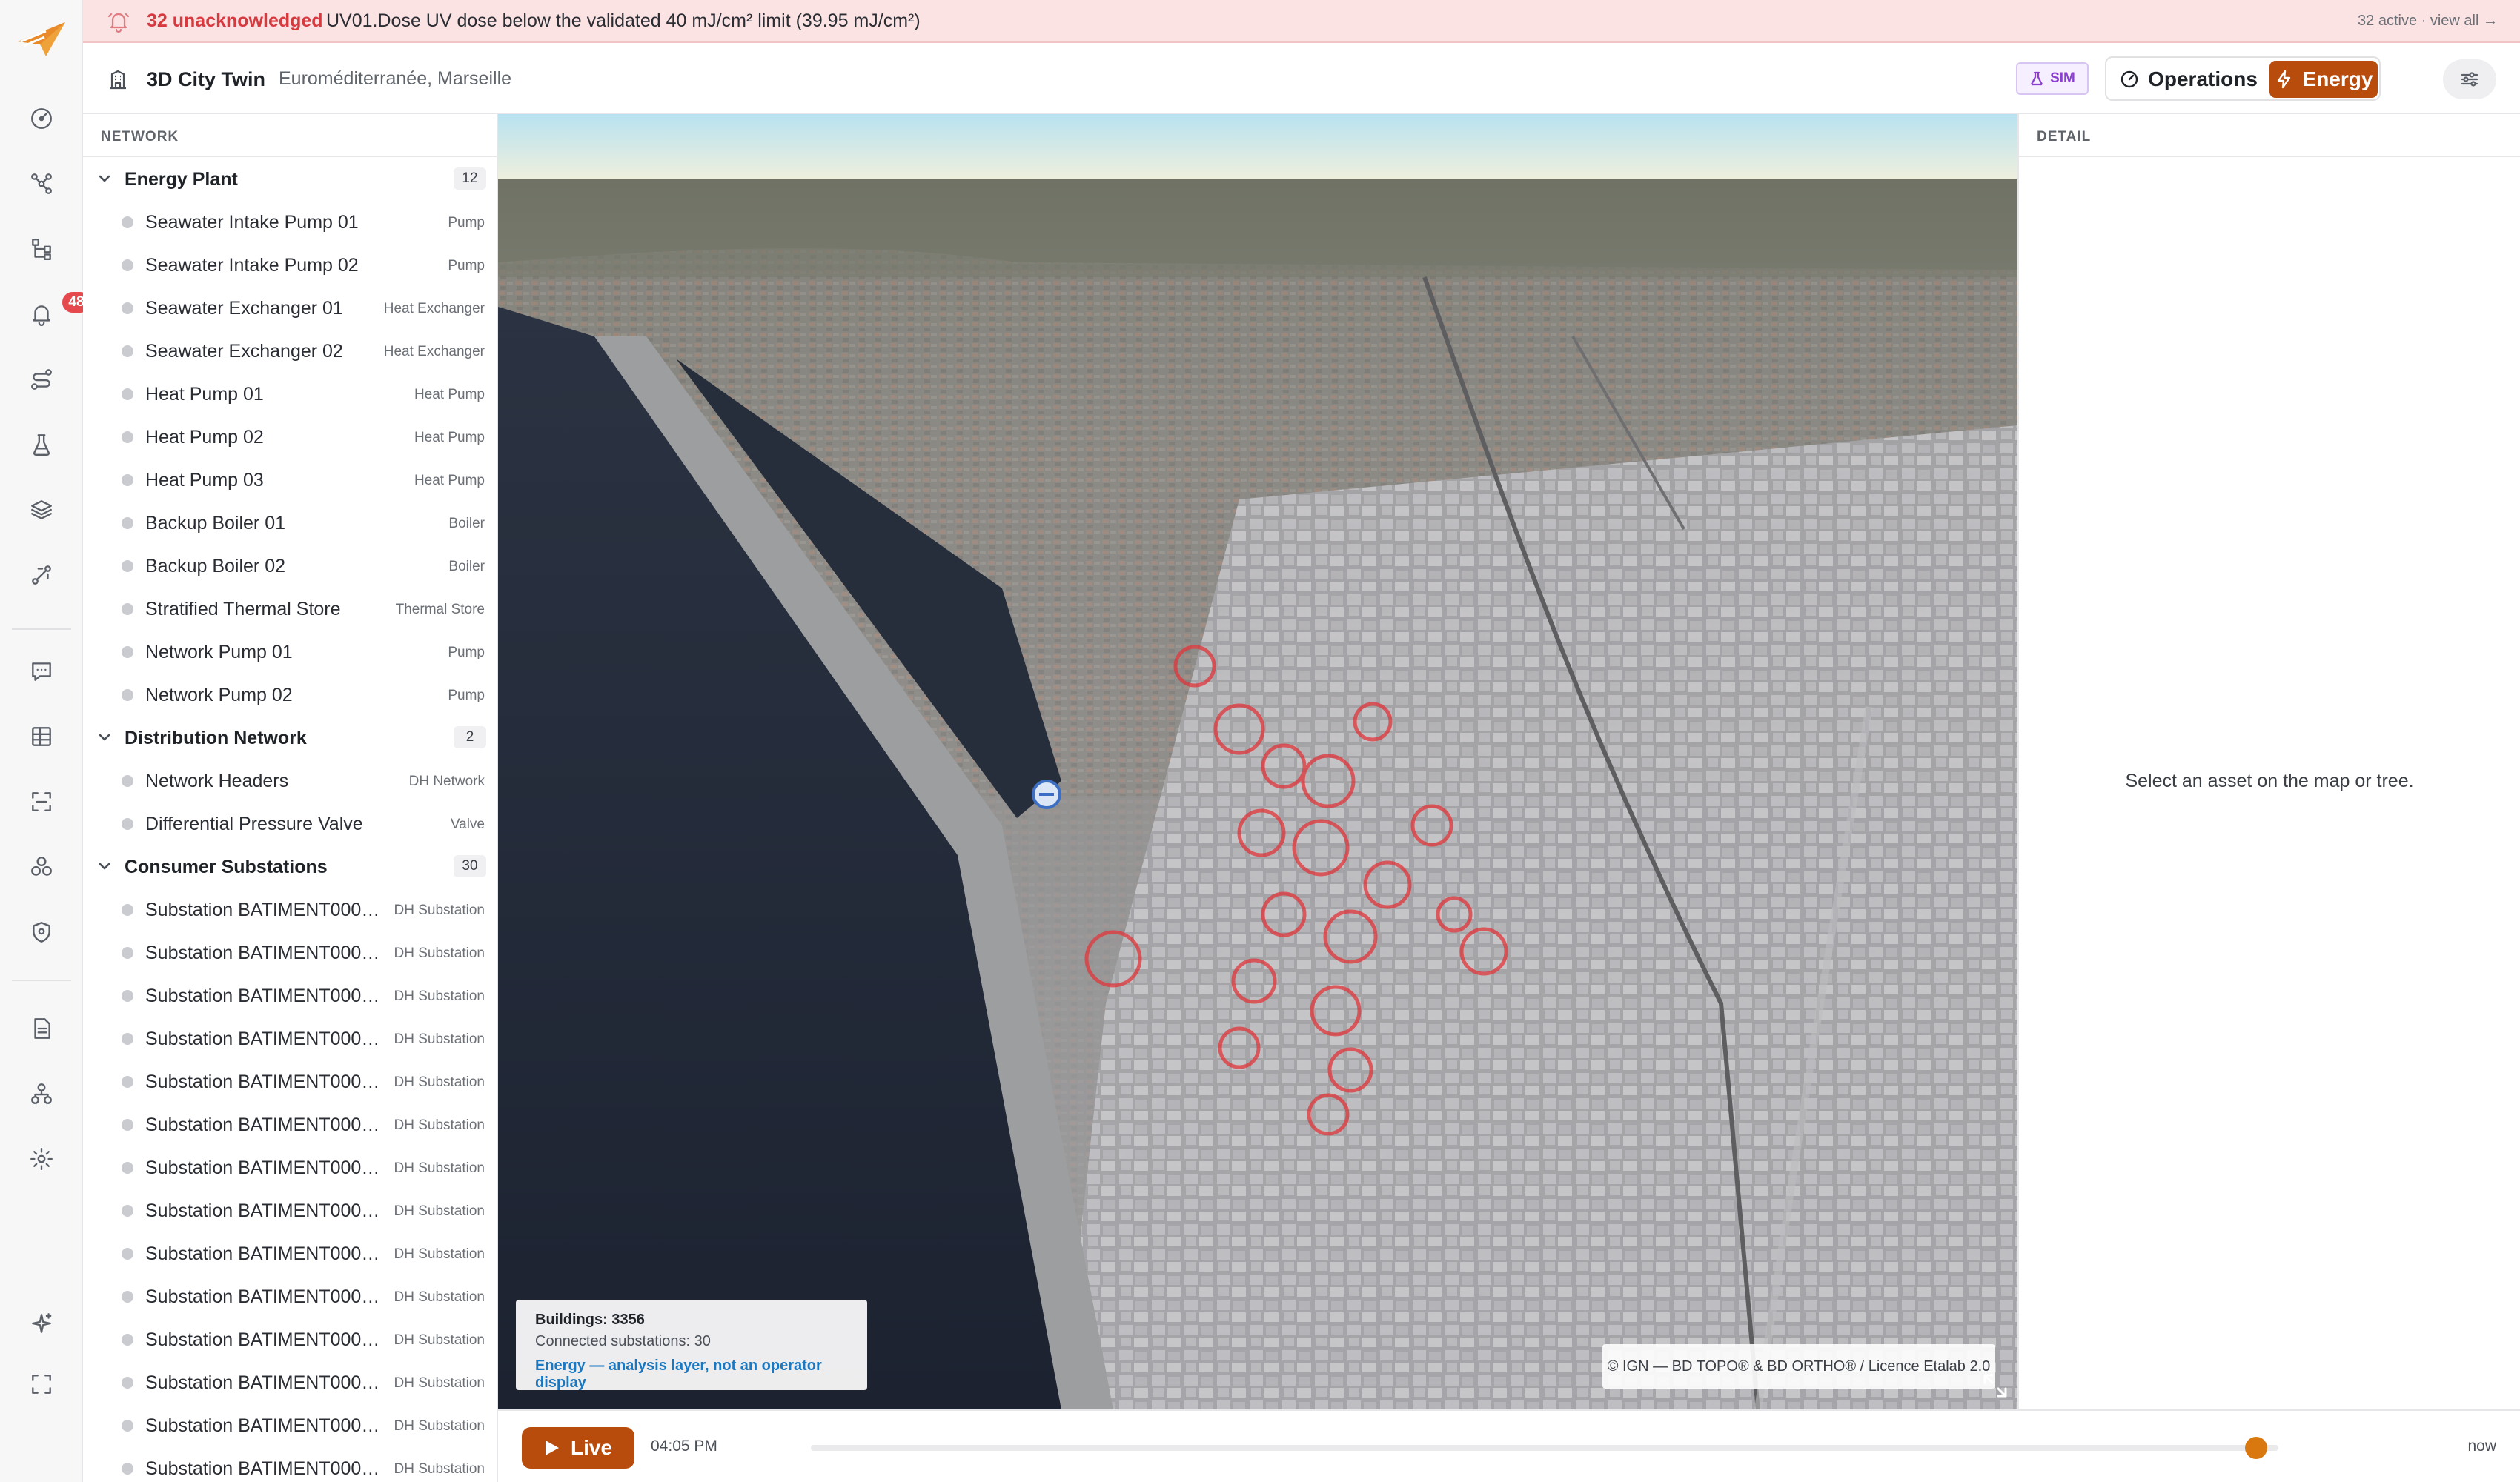  What do you see at coordinates (592, 1447) in the screenshot?
I see `live-label: Live` at bounding box center [592, 1447].